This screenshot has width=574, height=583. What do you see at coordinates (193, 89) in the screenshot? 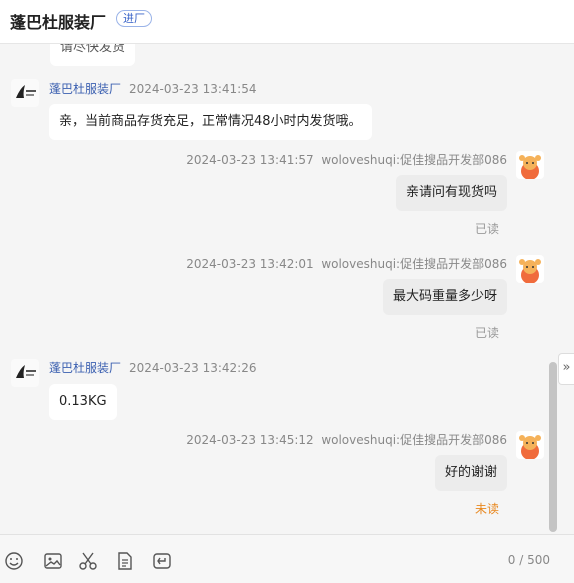
I see `message-time: 2024-03-23 13:41:54` at bounding box center [193, 89].